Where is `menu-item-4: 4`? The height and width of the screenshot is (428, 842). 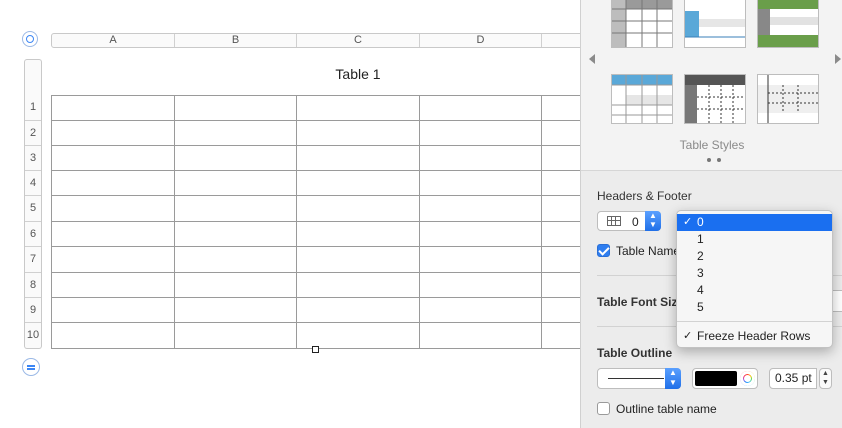
menu-item-4: 4 is located at coordinates (754, 290).